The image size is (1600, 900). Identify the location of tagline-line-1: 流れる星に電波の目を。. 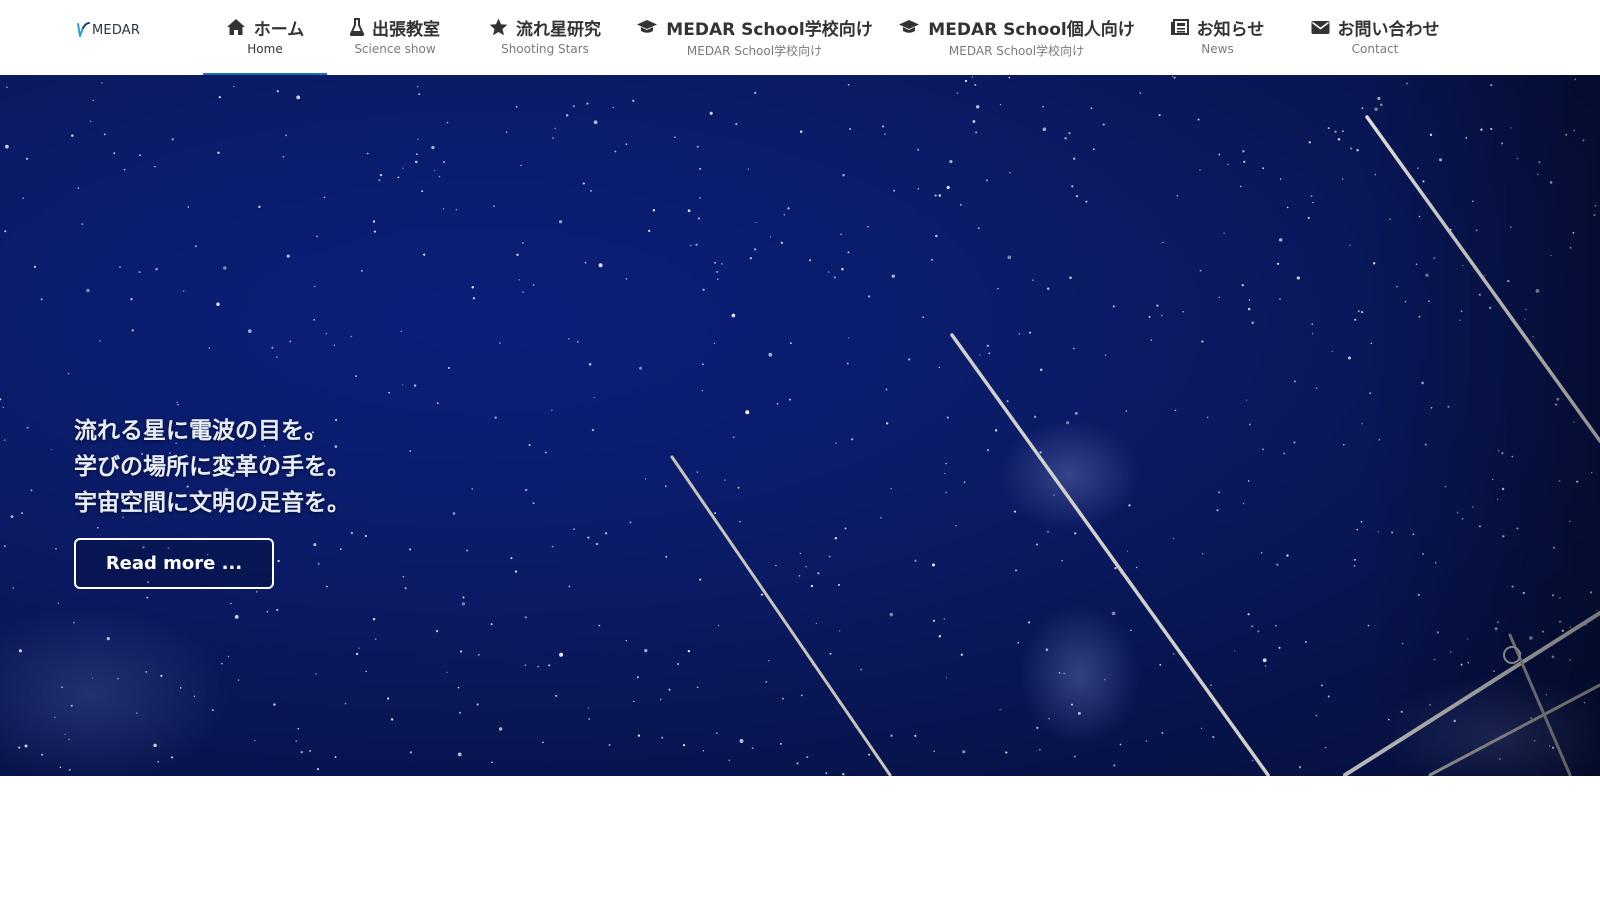
(200, 431).